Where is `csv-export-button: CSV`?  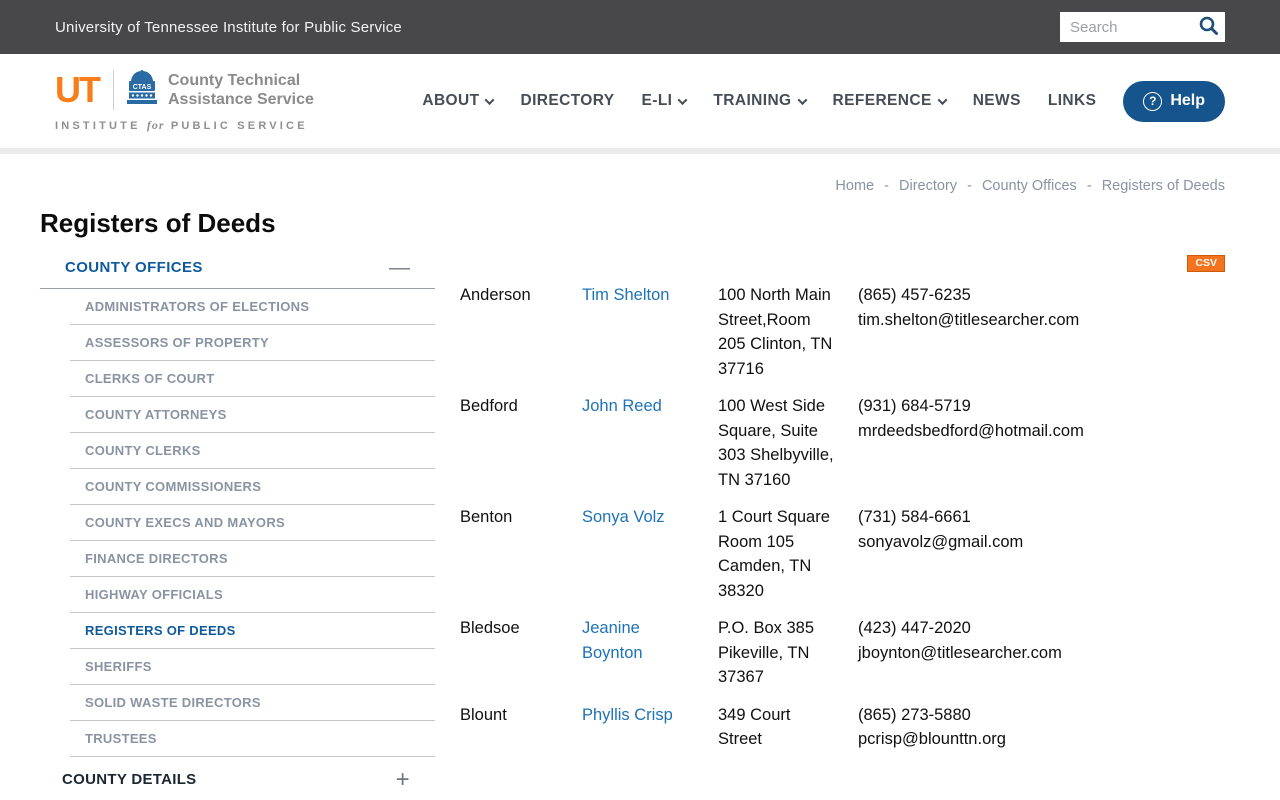 csv-export-button: CSV is located at coordinates (1206, 263).